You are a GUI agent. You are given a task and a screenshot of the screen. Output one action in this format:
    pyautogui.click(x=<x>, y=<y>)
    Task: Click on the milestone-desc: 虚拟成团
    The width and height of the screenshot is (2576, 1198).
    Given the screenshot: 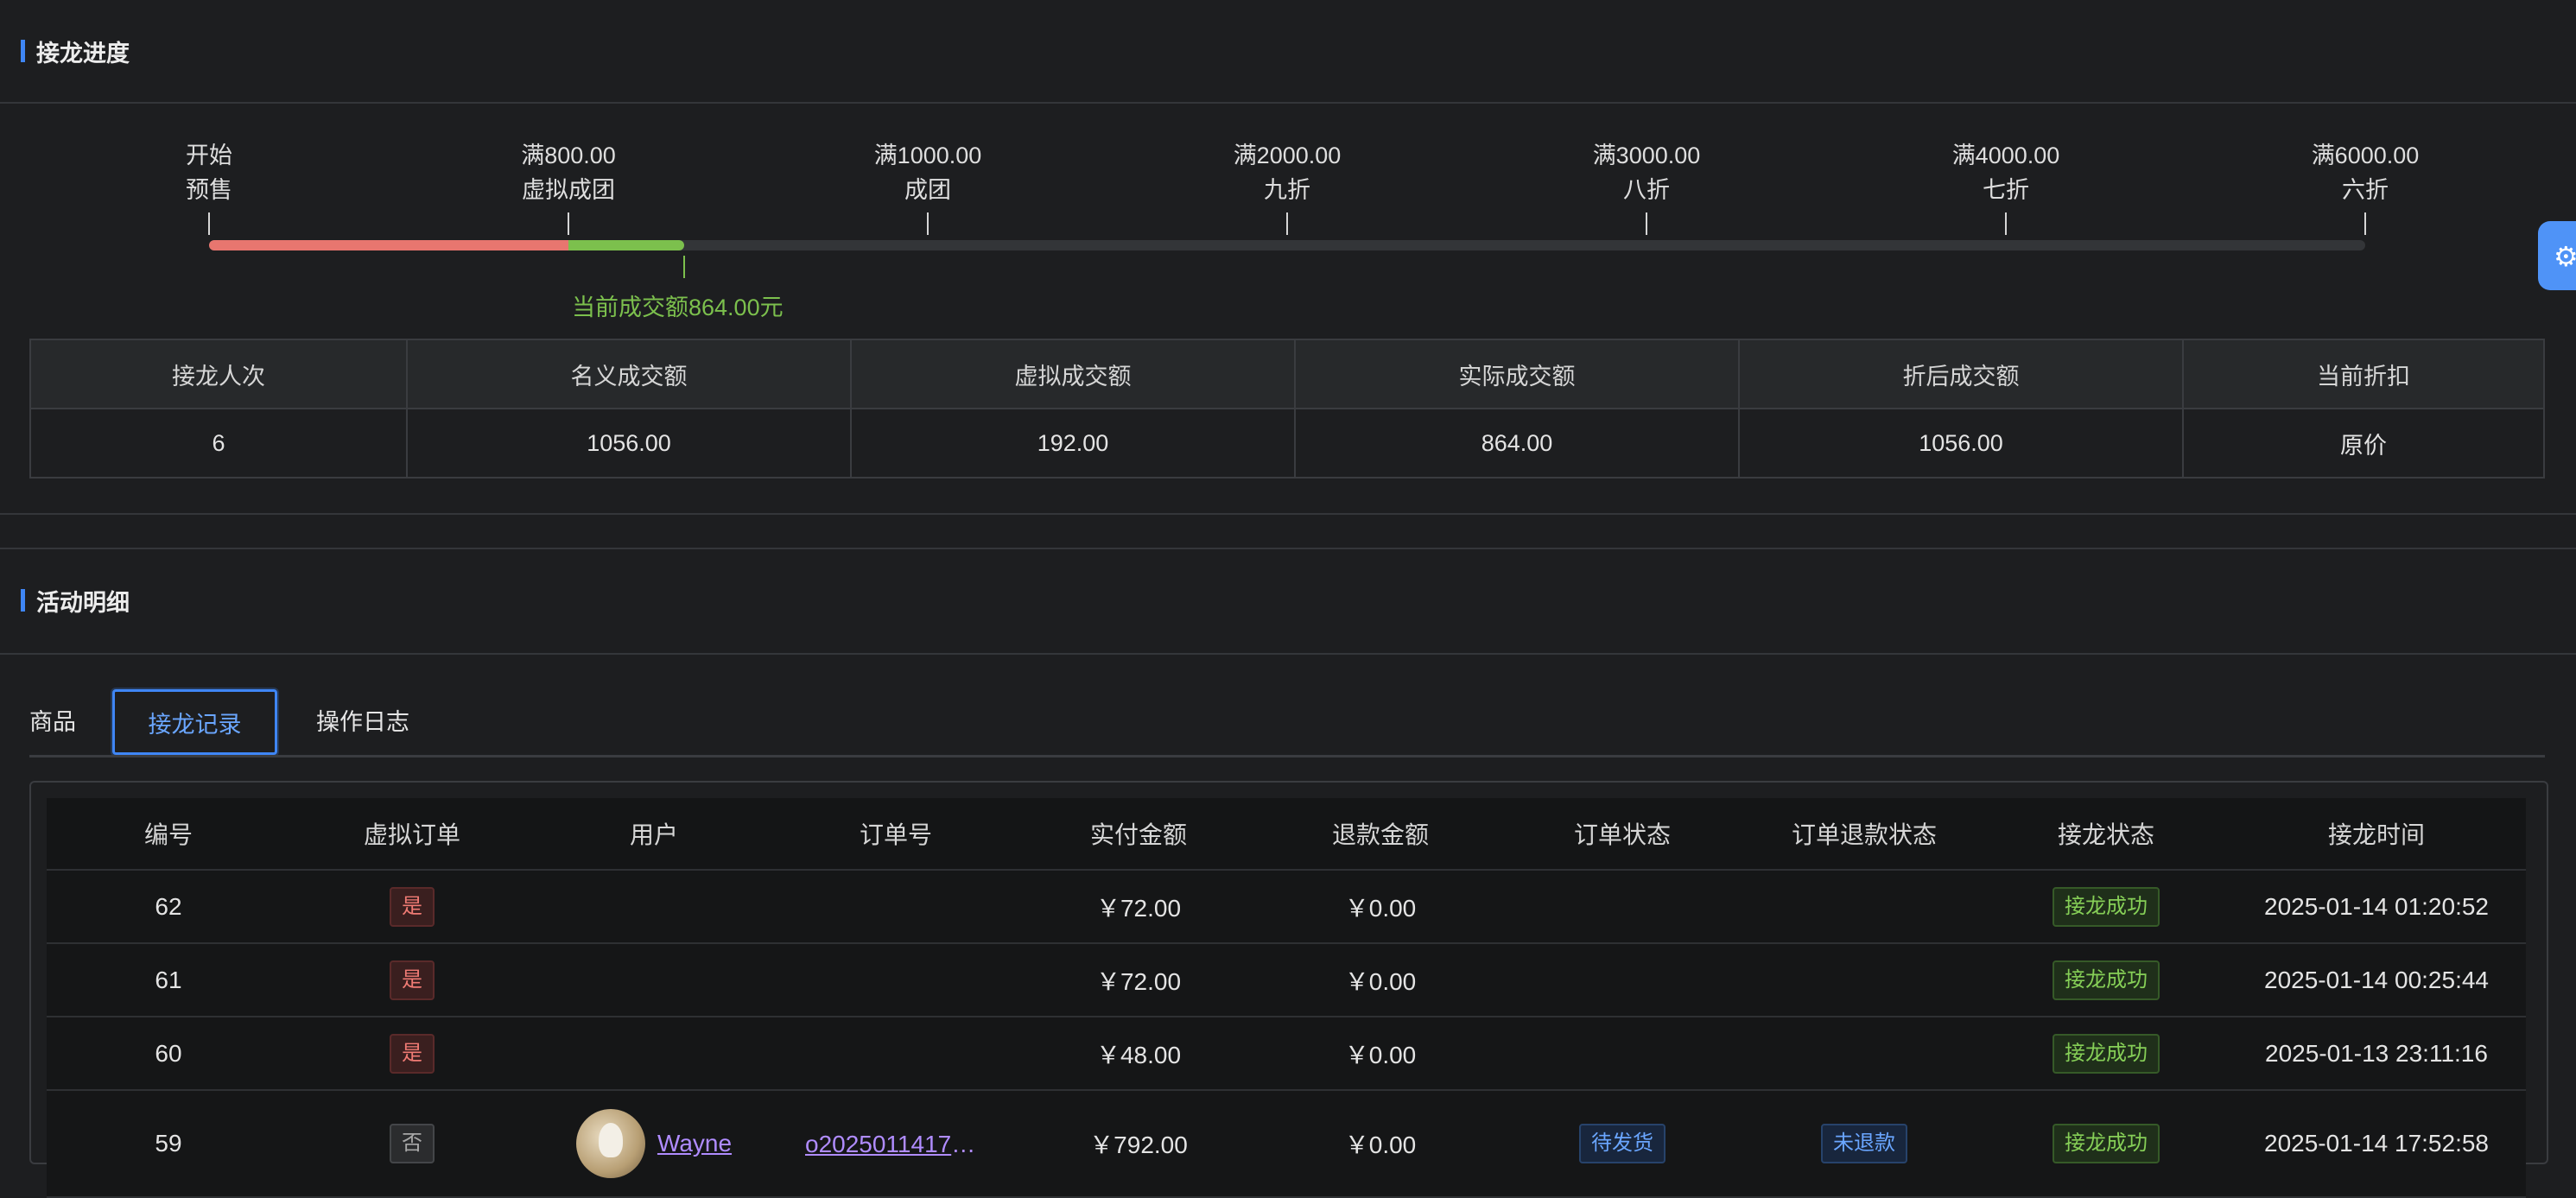 What is the action you would take?
    pyautogui.click(x=568, y=190)
    